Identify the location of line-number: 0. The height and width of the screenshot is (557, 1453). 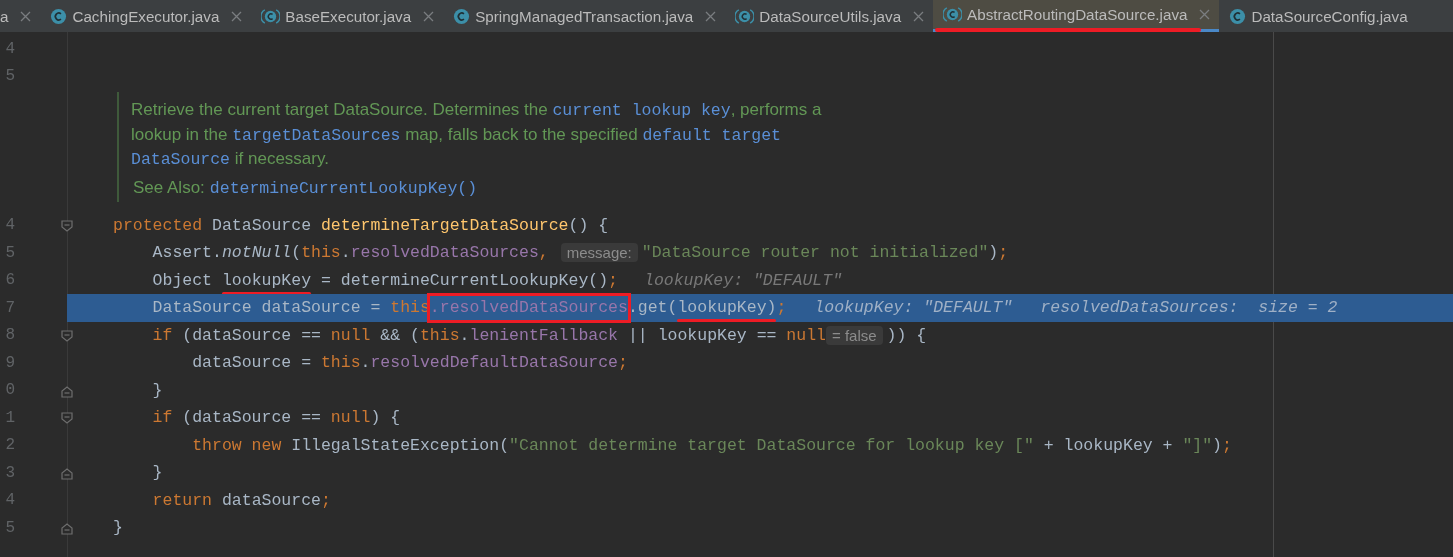
(9, 390).